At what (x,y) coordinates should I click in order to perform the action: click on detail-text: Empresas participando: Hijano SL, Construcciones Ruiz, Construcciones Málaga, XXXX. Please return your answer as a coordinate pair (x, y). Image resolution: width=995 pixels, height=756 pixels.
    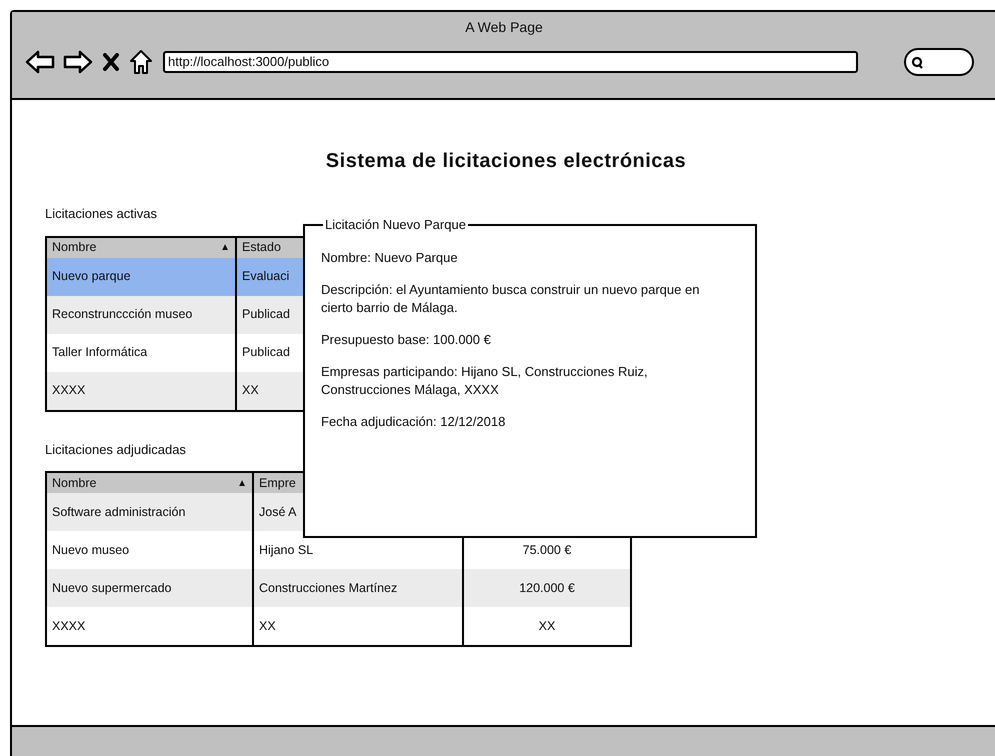
    Looking at the image, I should click on (485, 381).